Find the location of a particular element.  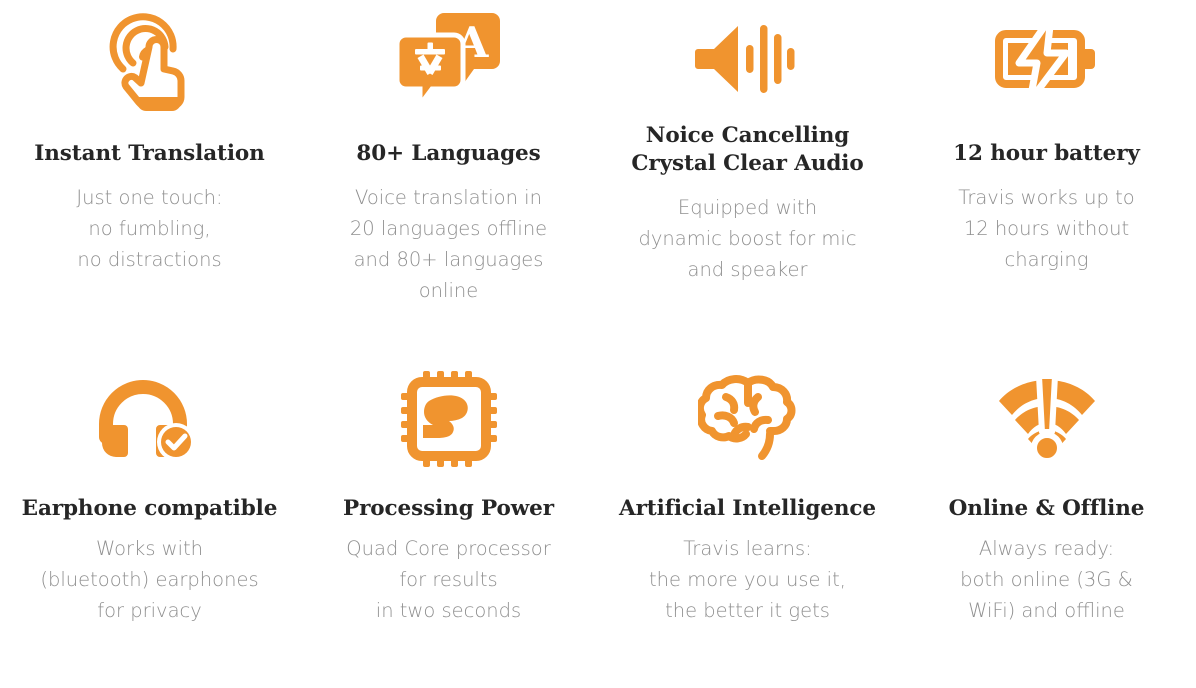

headphones-check-icon is located at coordinates (150, 410).